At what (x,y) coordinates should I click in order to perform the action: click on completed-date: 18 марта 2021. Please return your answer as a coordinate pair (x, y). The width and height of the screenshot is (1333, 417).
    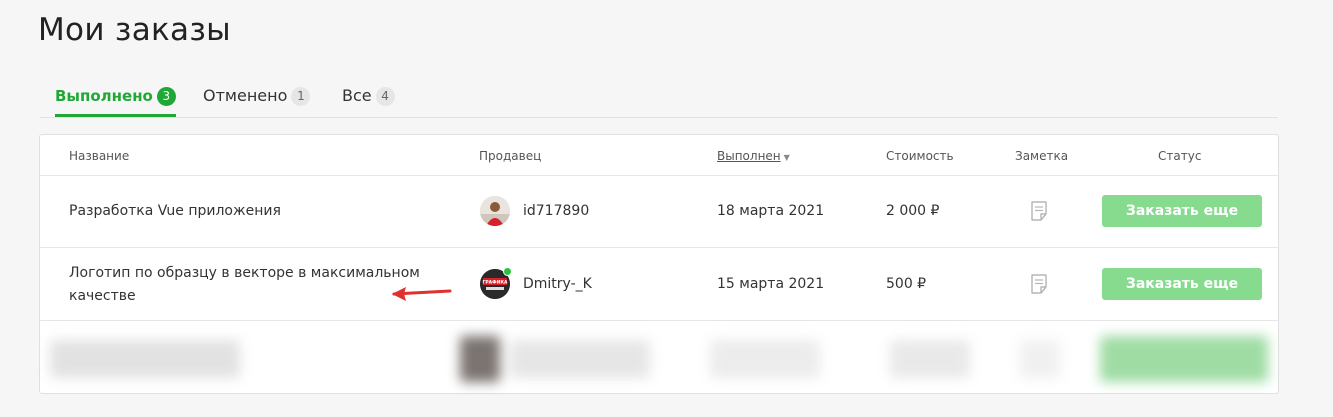
    Looking at the image, I should click on (771, 211).